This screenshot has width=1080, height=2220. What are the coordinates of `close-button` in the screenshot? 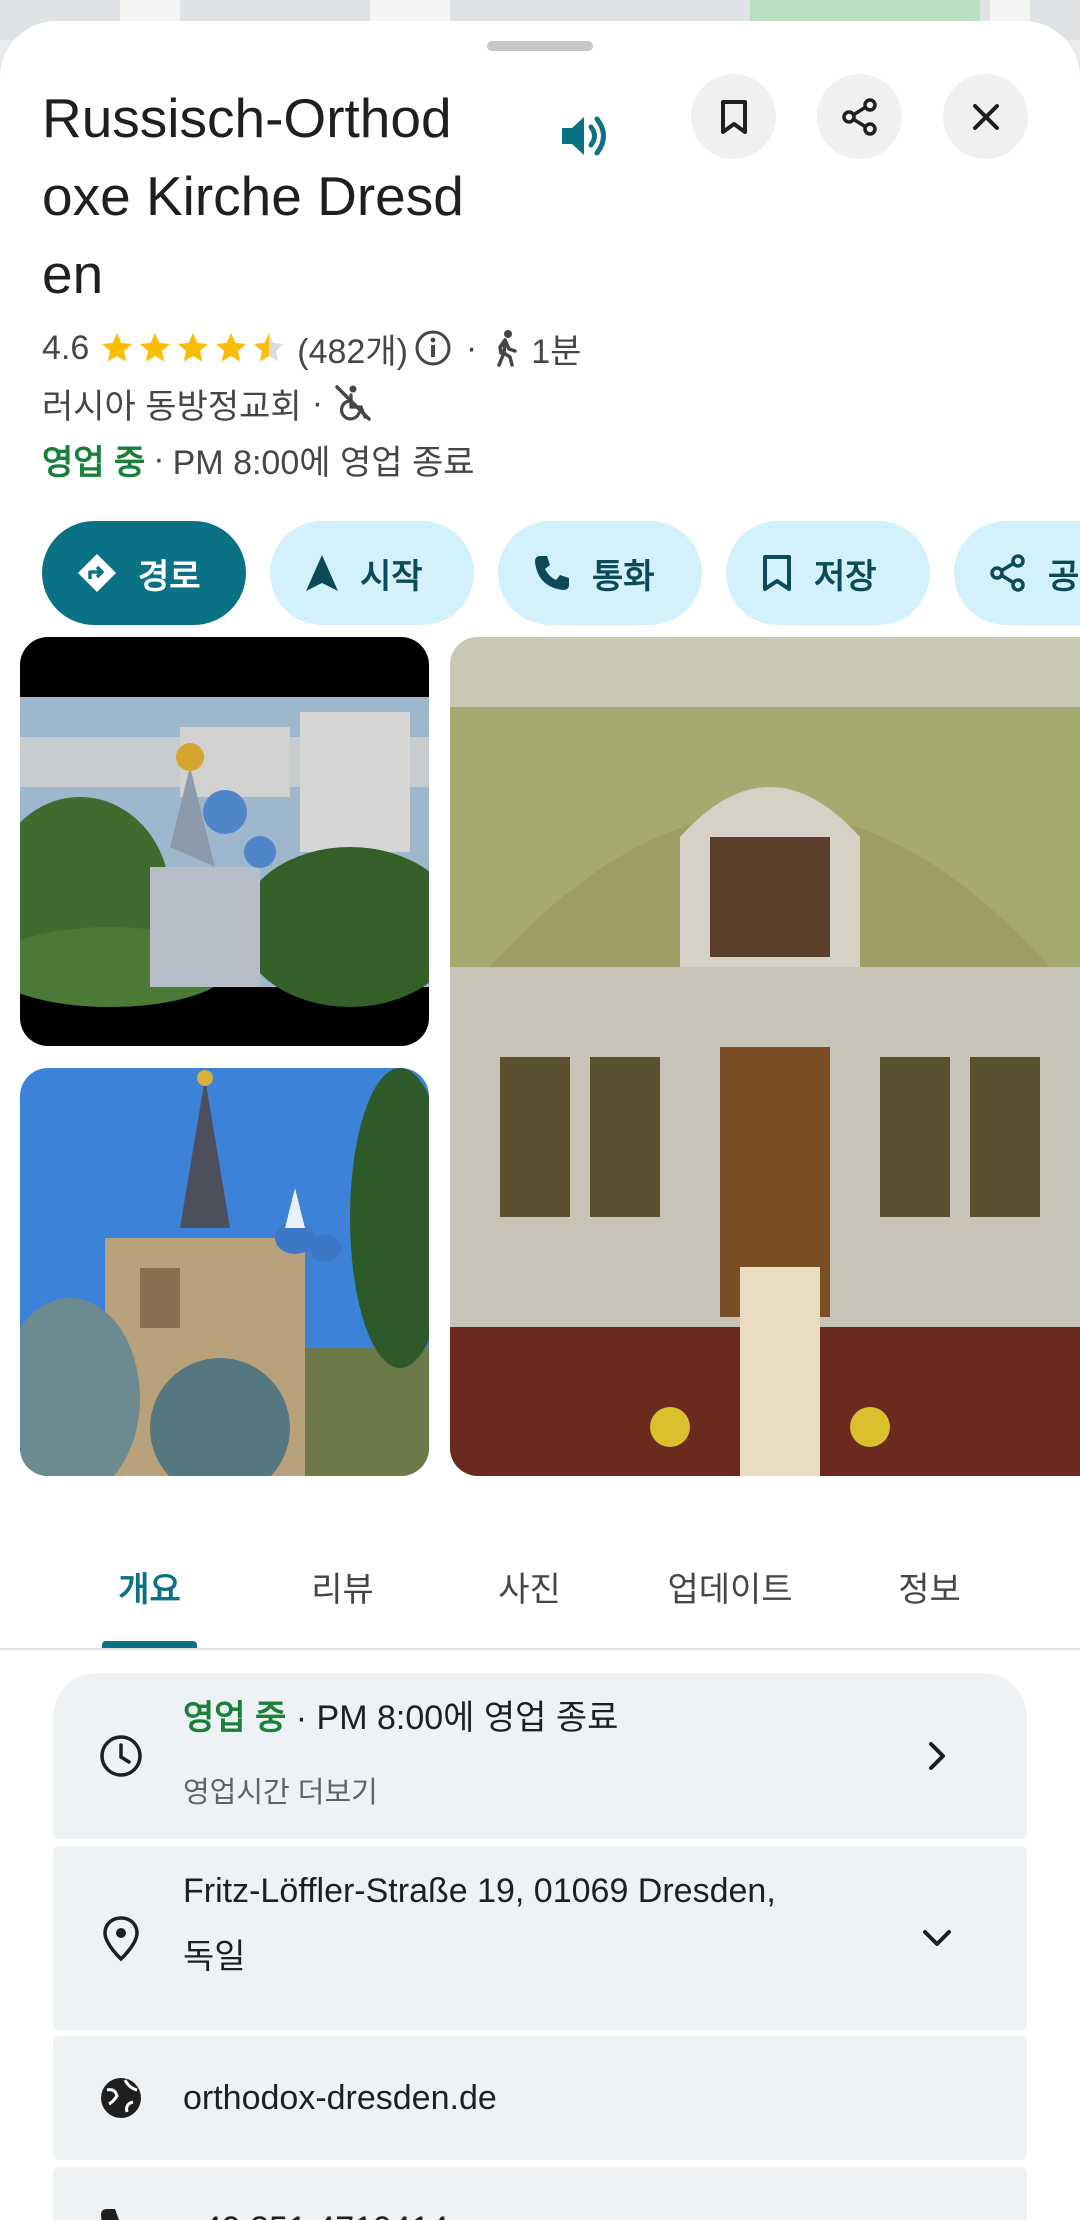 It's located at (985, 116).